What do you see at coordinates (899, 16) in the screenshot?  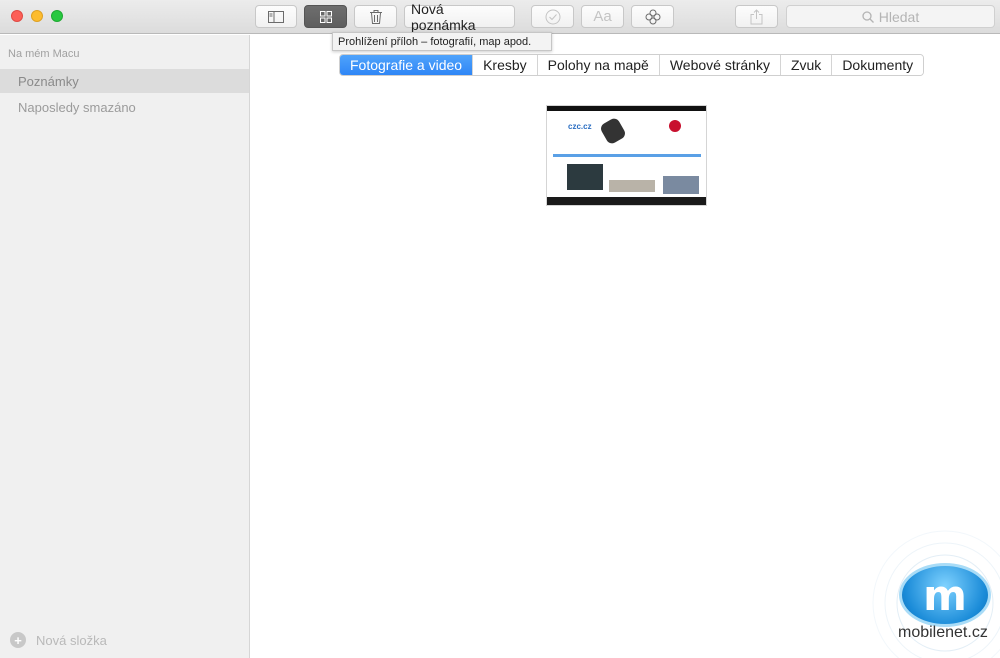 I see `search-placeholder: Hledat` at bounding box center [899, 16].